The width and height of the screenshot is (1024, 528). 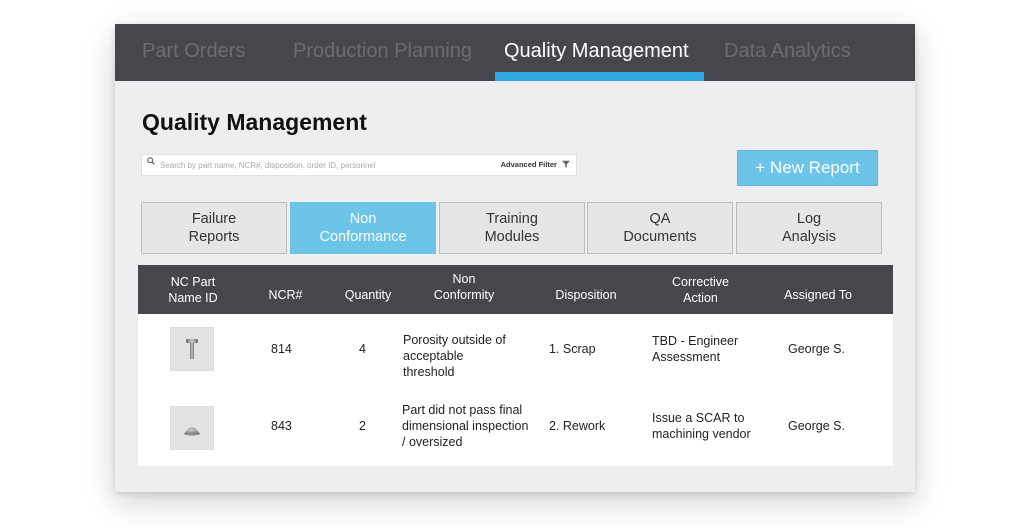 I want to click on column-header-corrective-action: Corrective Action, so click(x=700, y=290).